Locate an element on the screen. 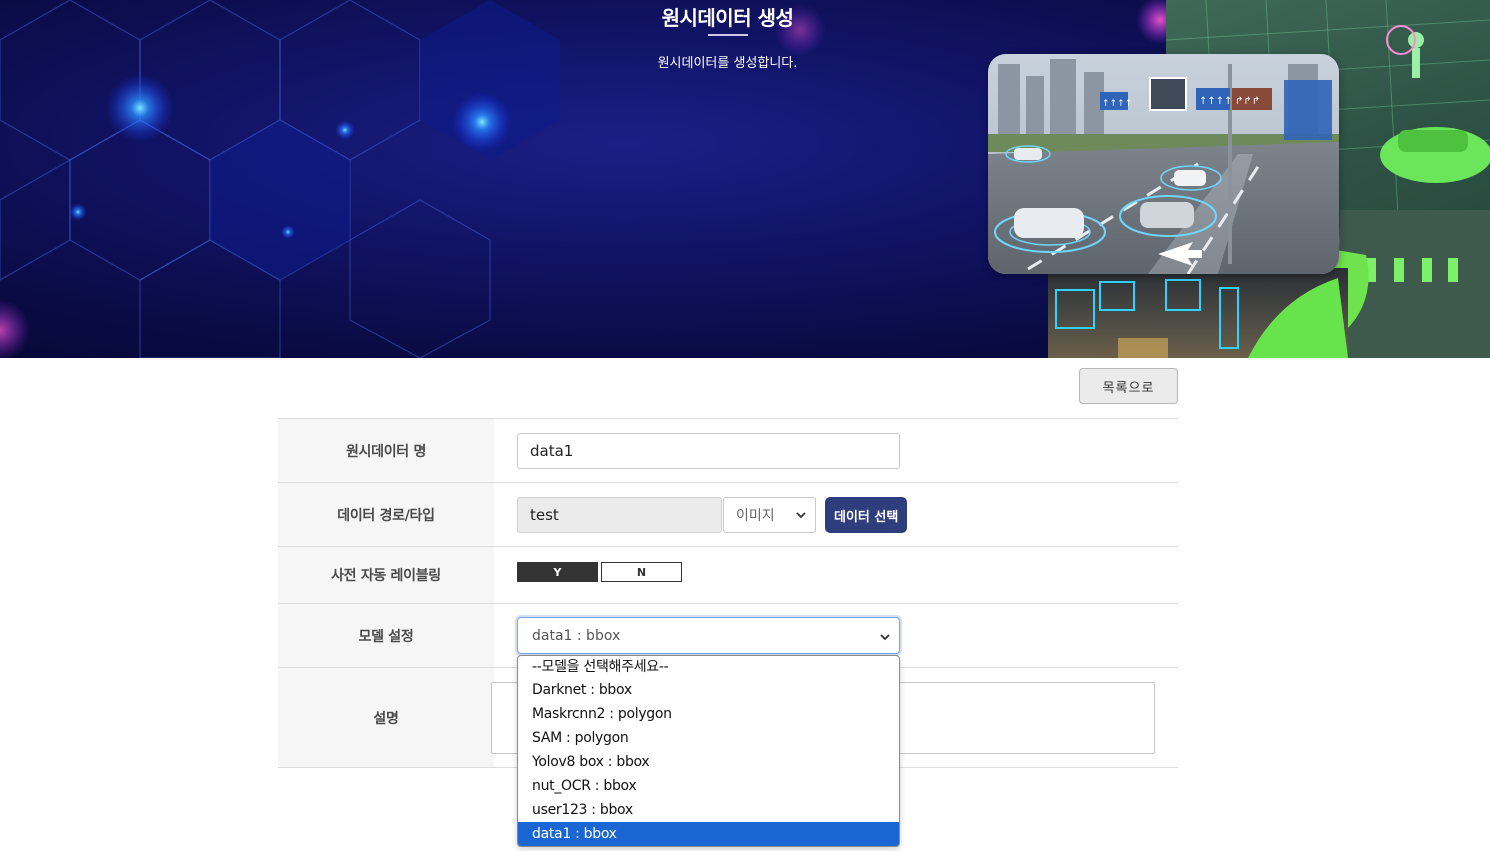  model-option: user123 : bbox is located at coordinates (708, 810).